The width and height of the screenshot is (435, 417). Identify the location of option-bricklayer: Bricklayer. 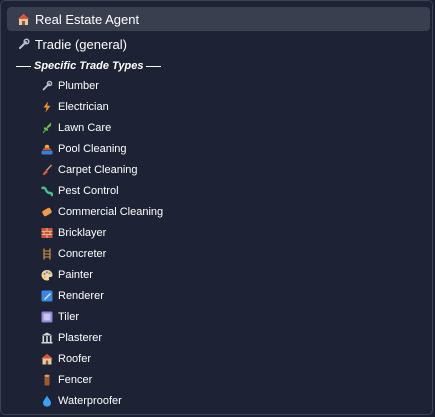
(73, 233).